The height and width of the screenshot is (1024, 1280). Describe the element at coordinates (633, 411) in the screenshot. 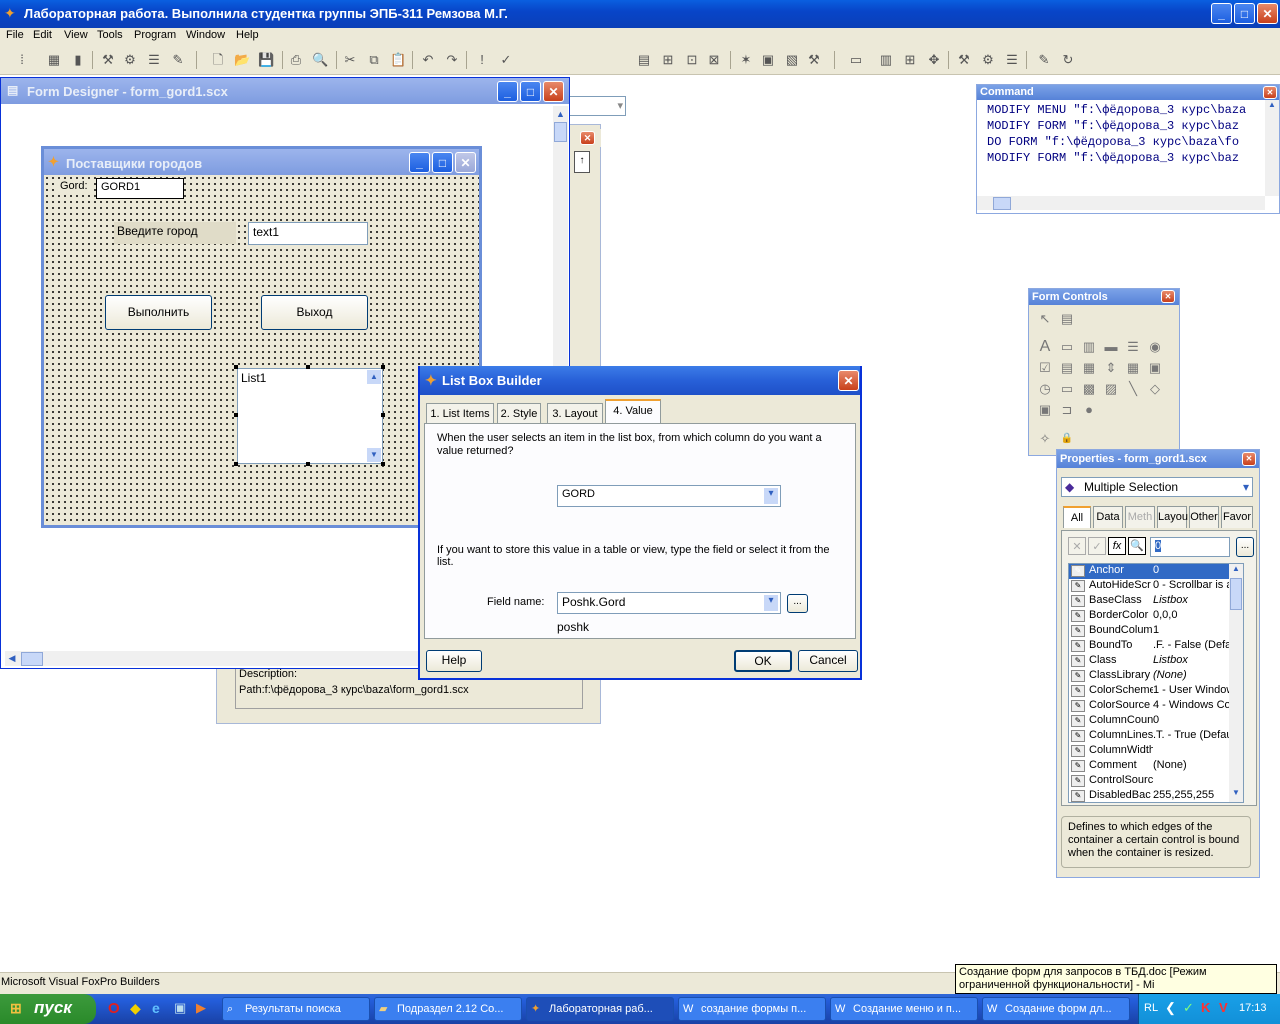

I see `tab-value: 4. Value` at that location.